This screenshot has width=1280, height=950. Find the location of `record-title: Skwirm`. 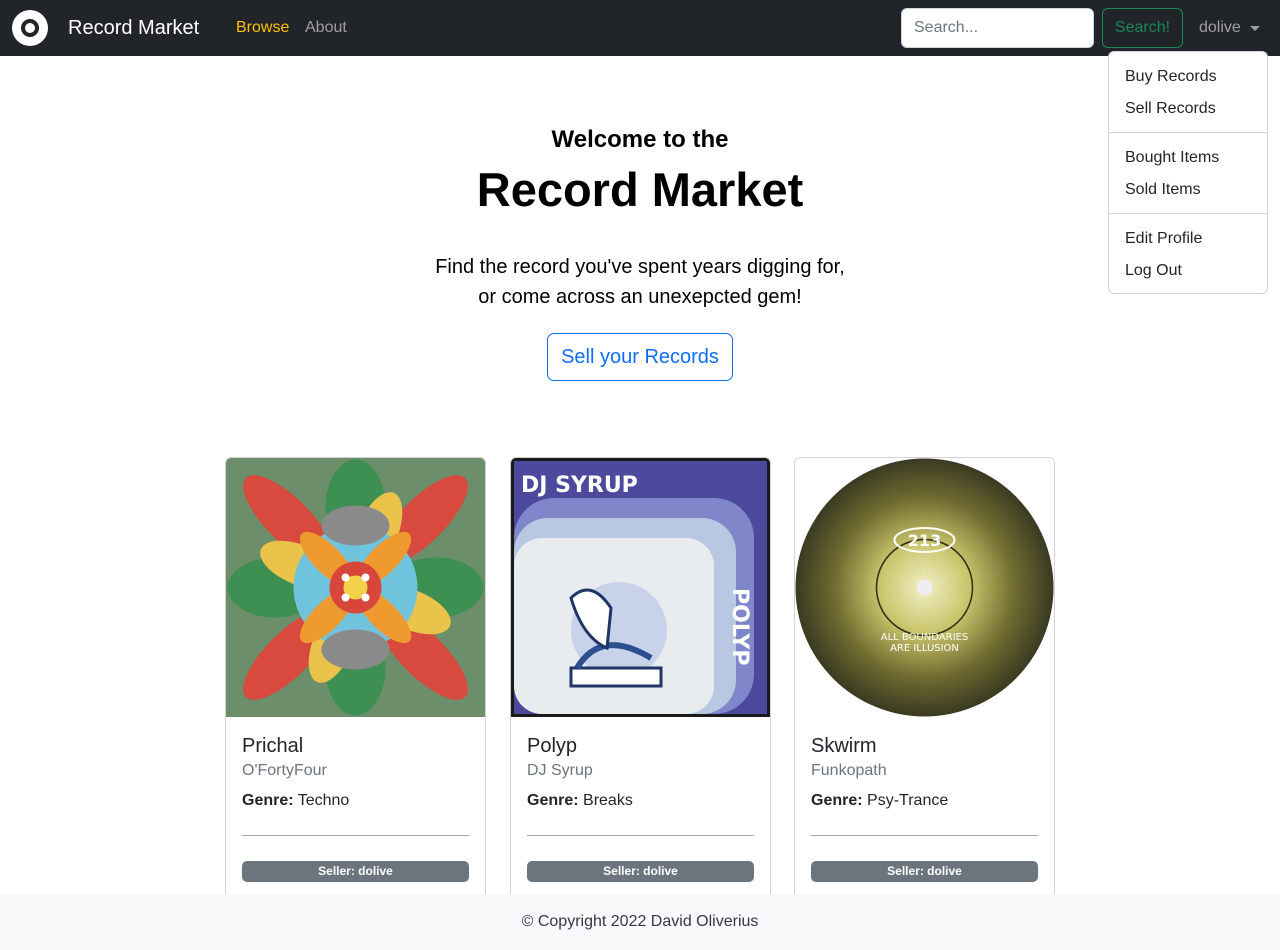

record-title: Skwirm is located at coordinates (844, 746).